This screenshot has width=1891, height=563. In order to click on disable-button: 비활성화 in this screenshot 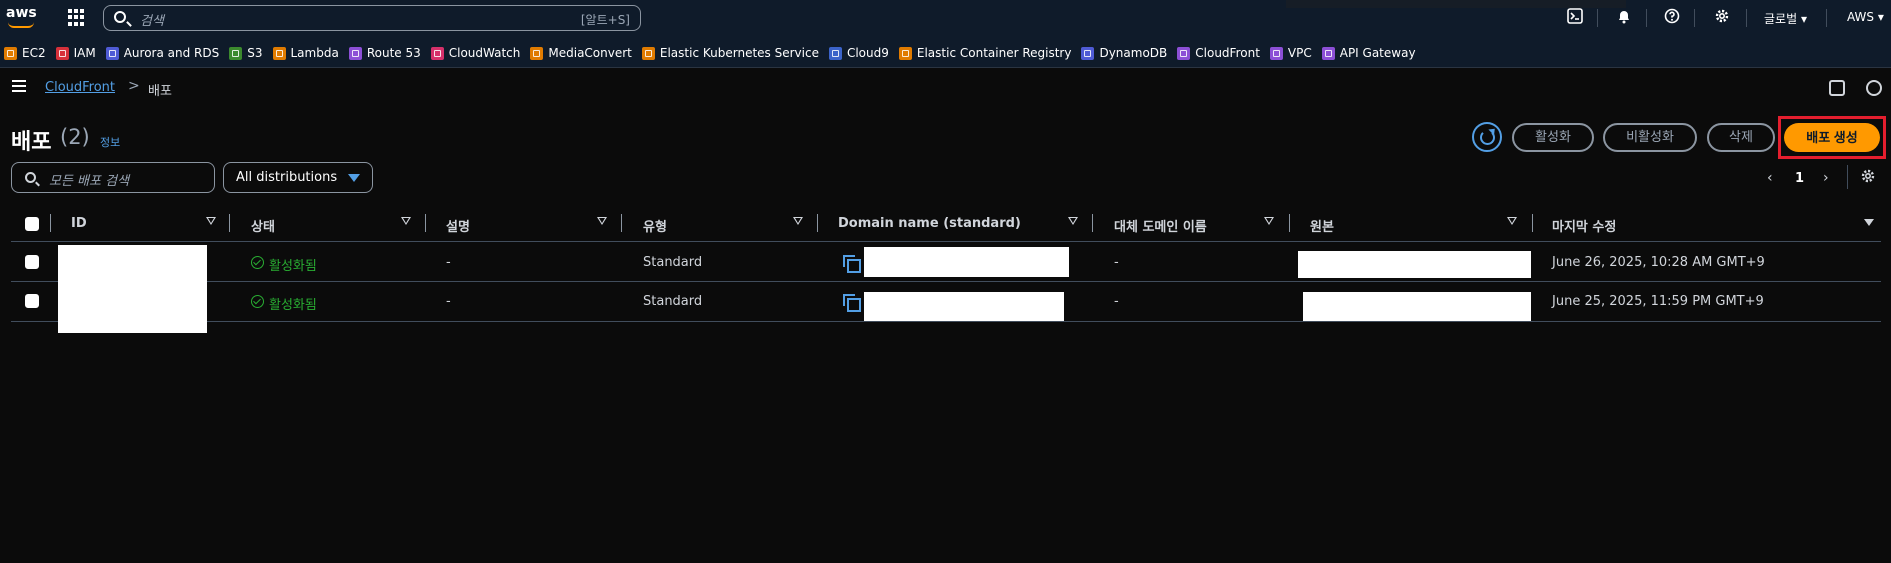, I will do `click(1650, 137)`.